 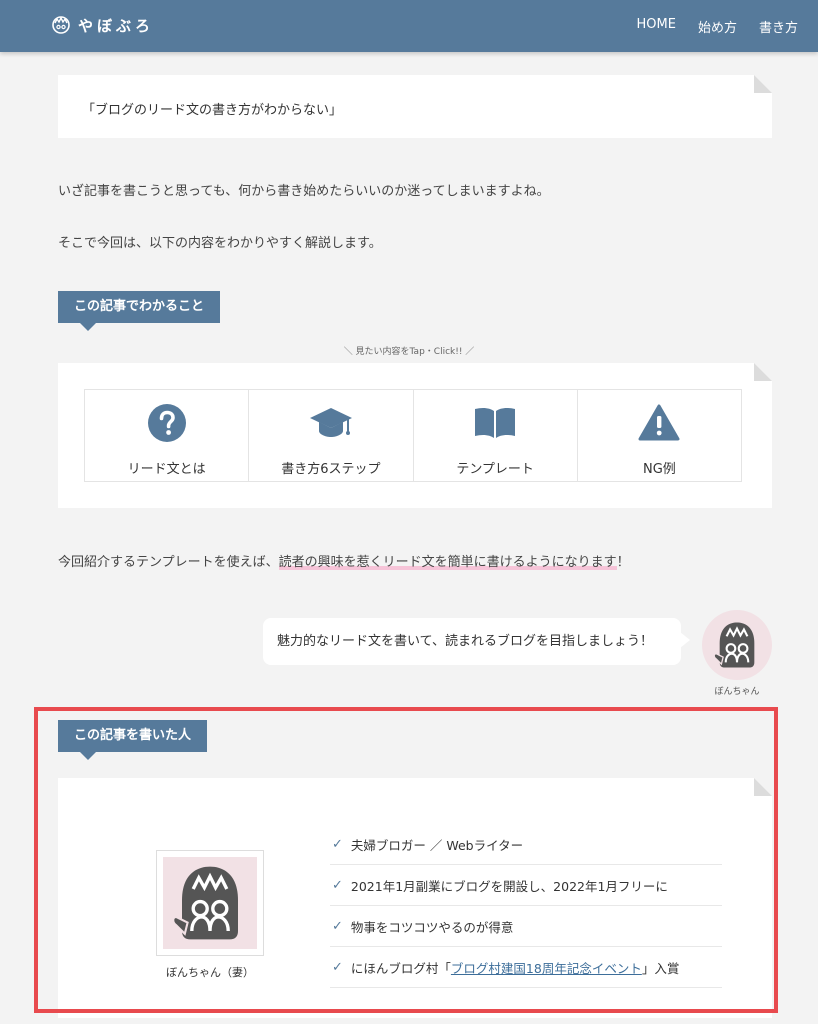 I want to click on toc-grid: リード文とは 書き方6ステップ テンプレート NG例, so click(x=413, y=435).